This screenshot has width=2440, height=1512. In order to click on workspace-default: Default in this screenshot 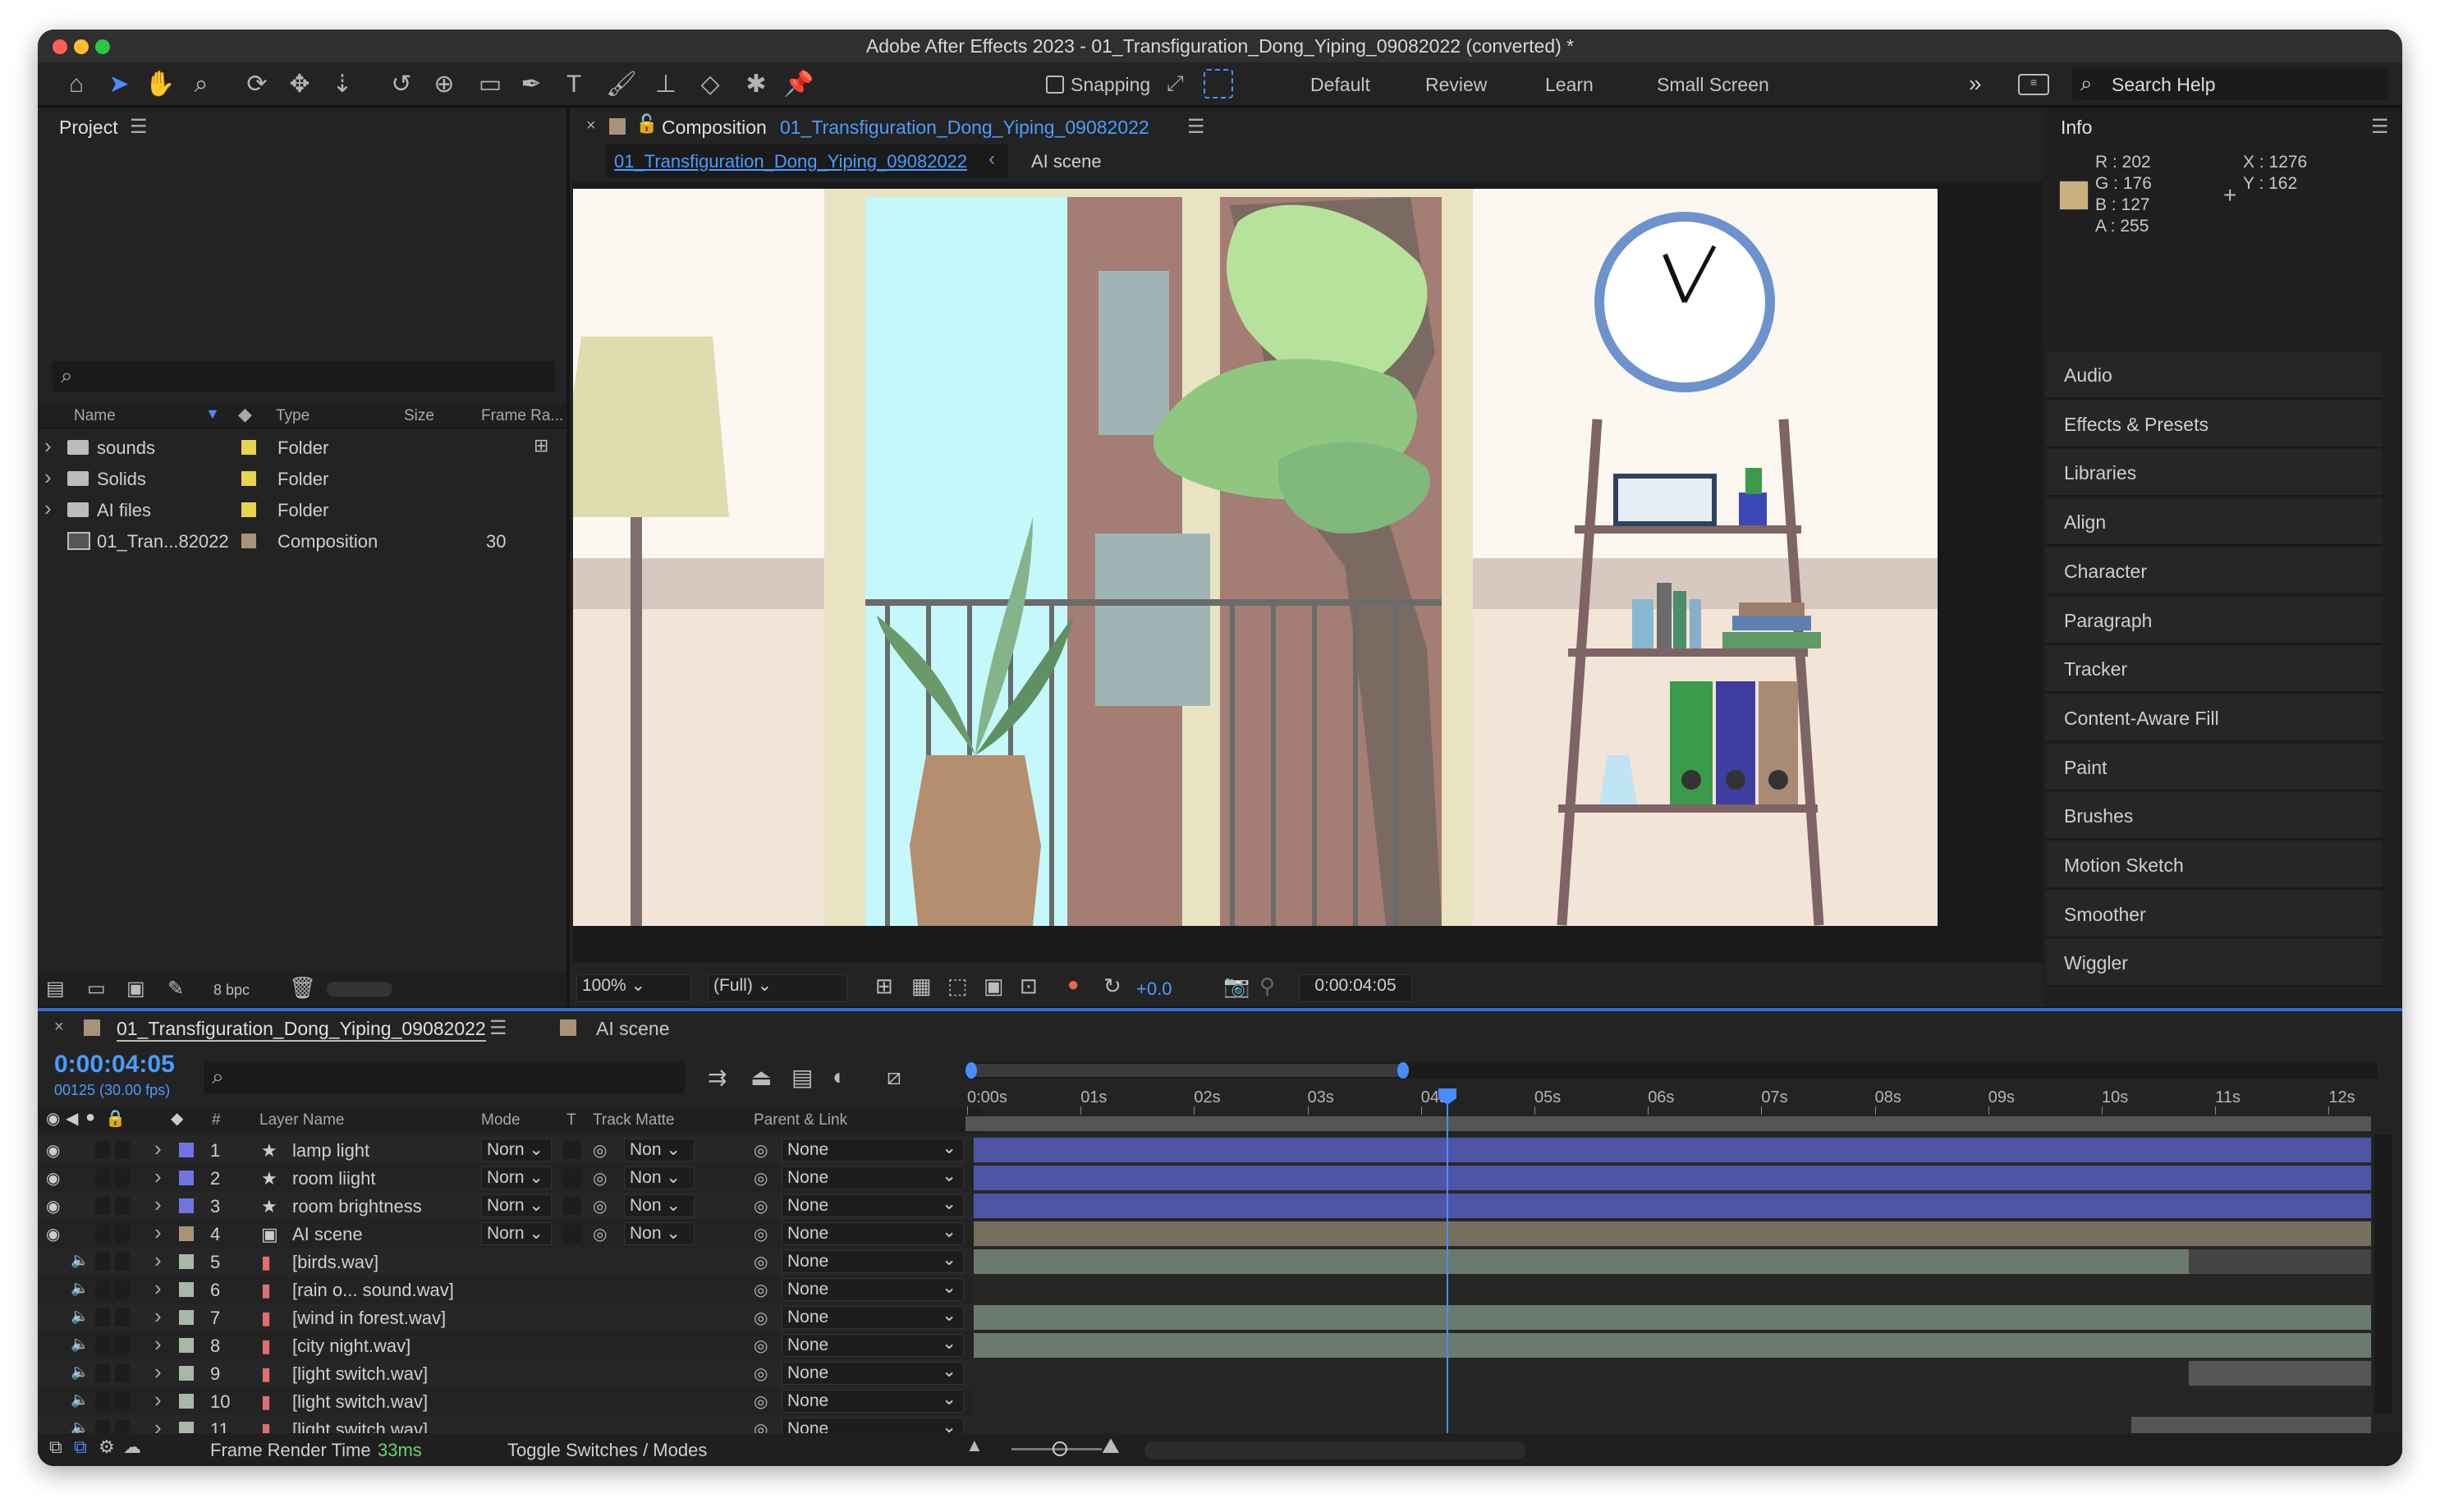, I will do `click(1340, 84)`.